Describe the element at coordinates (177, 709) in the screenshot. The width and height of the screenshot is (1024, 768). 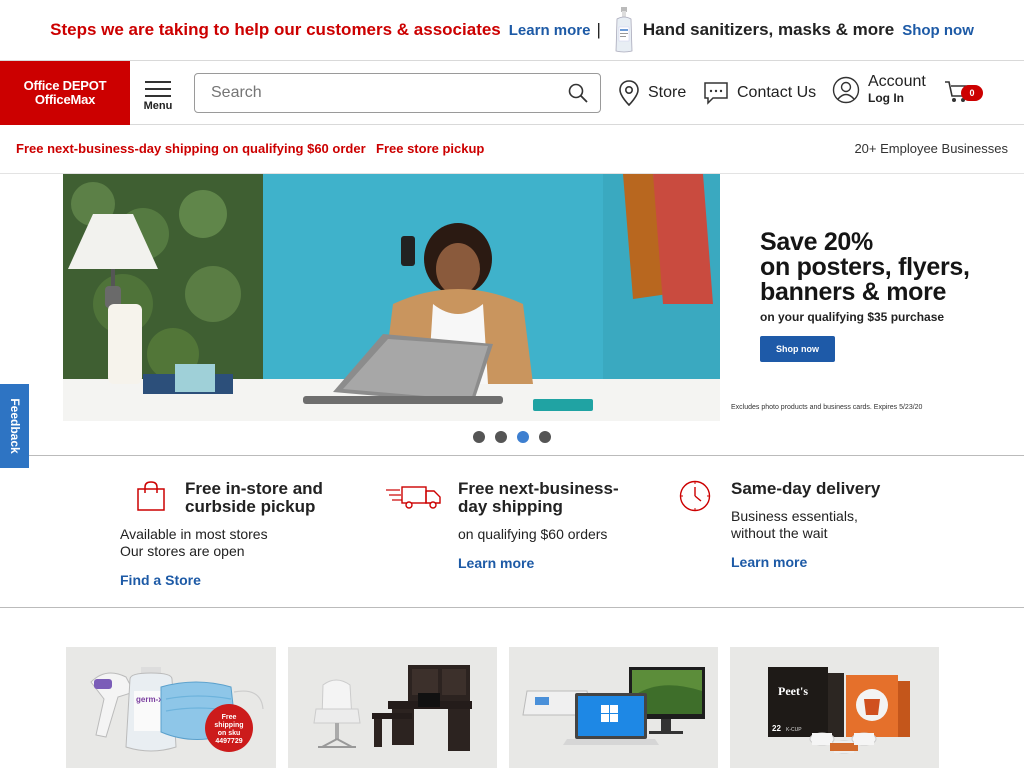
I see `cleaning-supplies-image: germ-x Free shipping on sku 4497729` at that location.